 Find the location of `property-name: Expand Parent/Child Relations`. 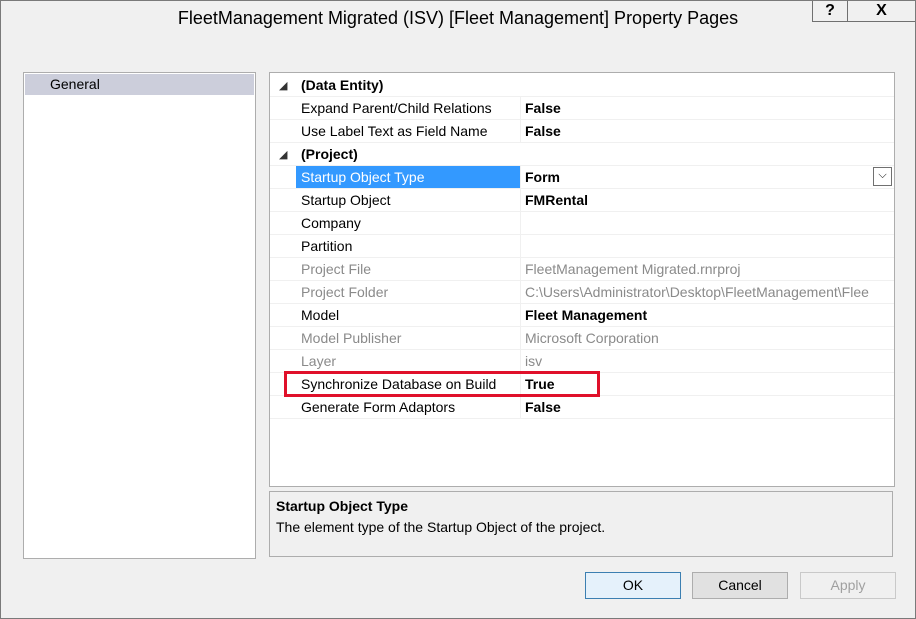

property-name: Expand Parent/Child Relations is located at coordinates (396, 108).